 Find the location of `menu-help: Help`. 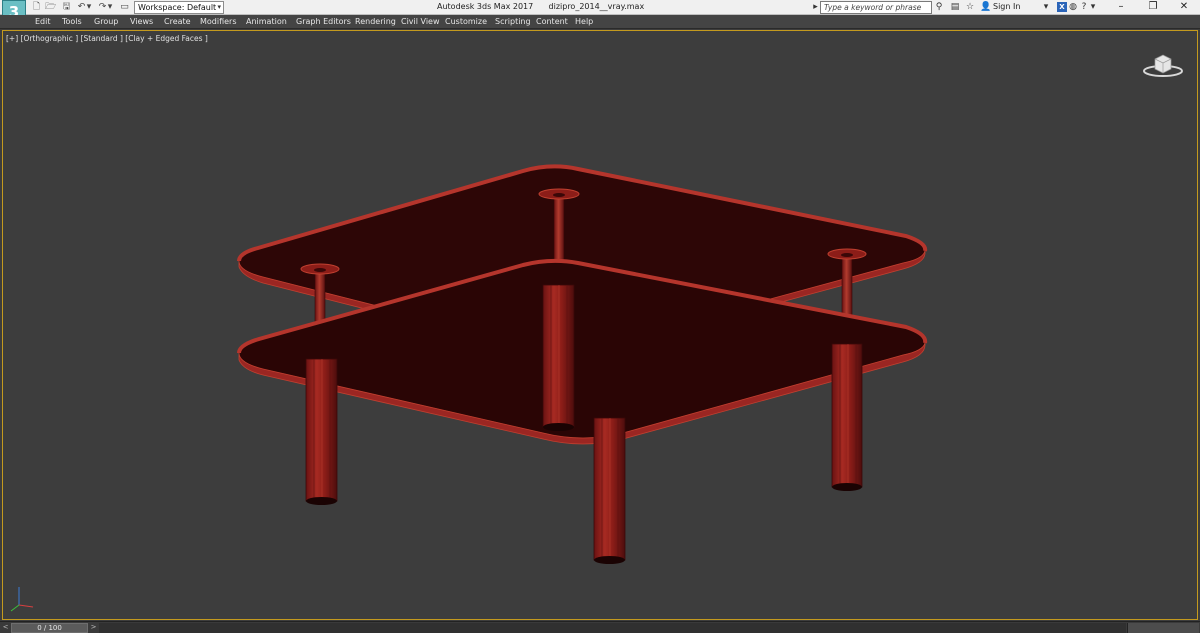

menu-help: Help is located at coordinates (584, 21).